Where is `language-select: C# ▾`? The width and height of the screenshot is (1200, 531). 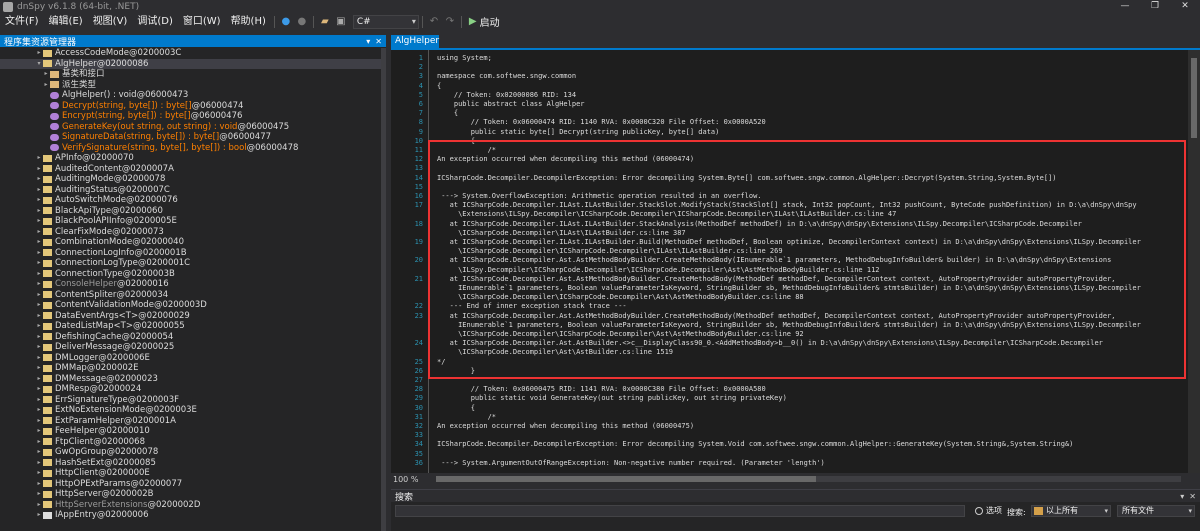 language-select: C# ▾ is located at coordinates (385, 21).